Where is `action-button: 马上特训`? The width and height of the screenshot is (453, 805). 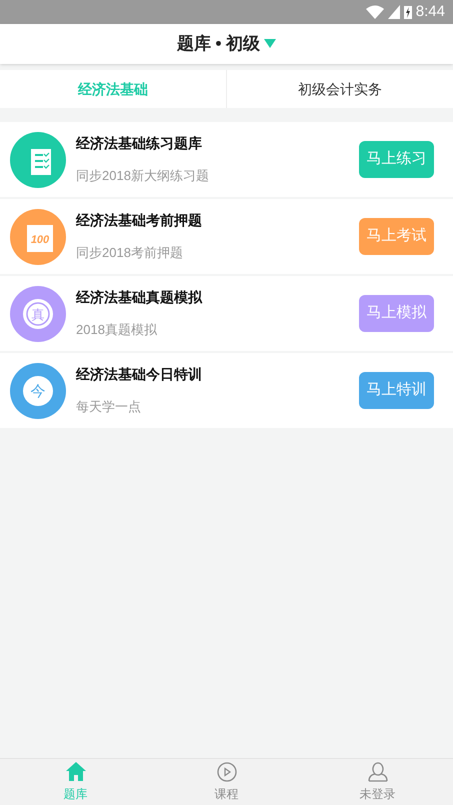 action-button: 马上特训 is located at coordinates (396, 390).